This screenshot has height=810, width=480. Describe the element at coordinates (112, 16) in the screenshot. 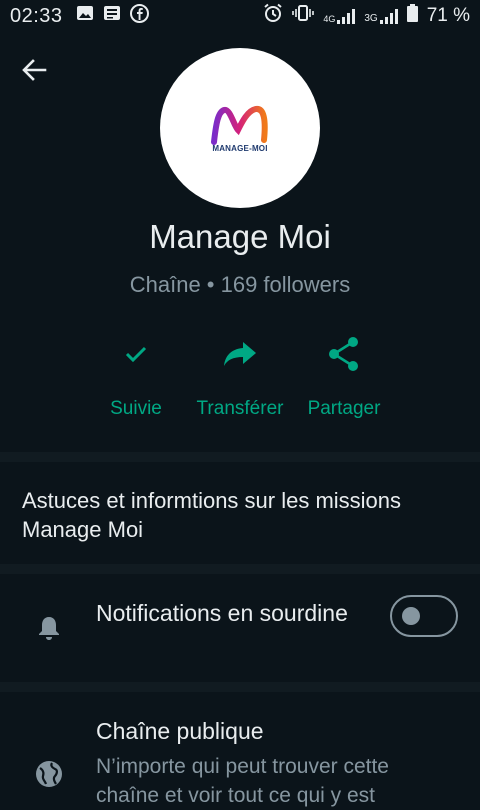

I see `news-icon` at that location.